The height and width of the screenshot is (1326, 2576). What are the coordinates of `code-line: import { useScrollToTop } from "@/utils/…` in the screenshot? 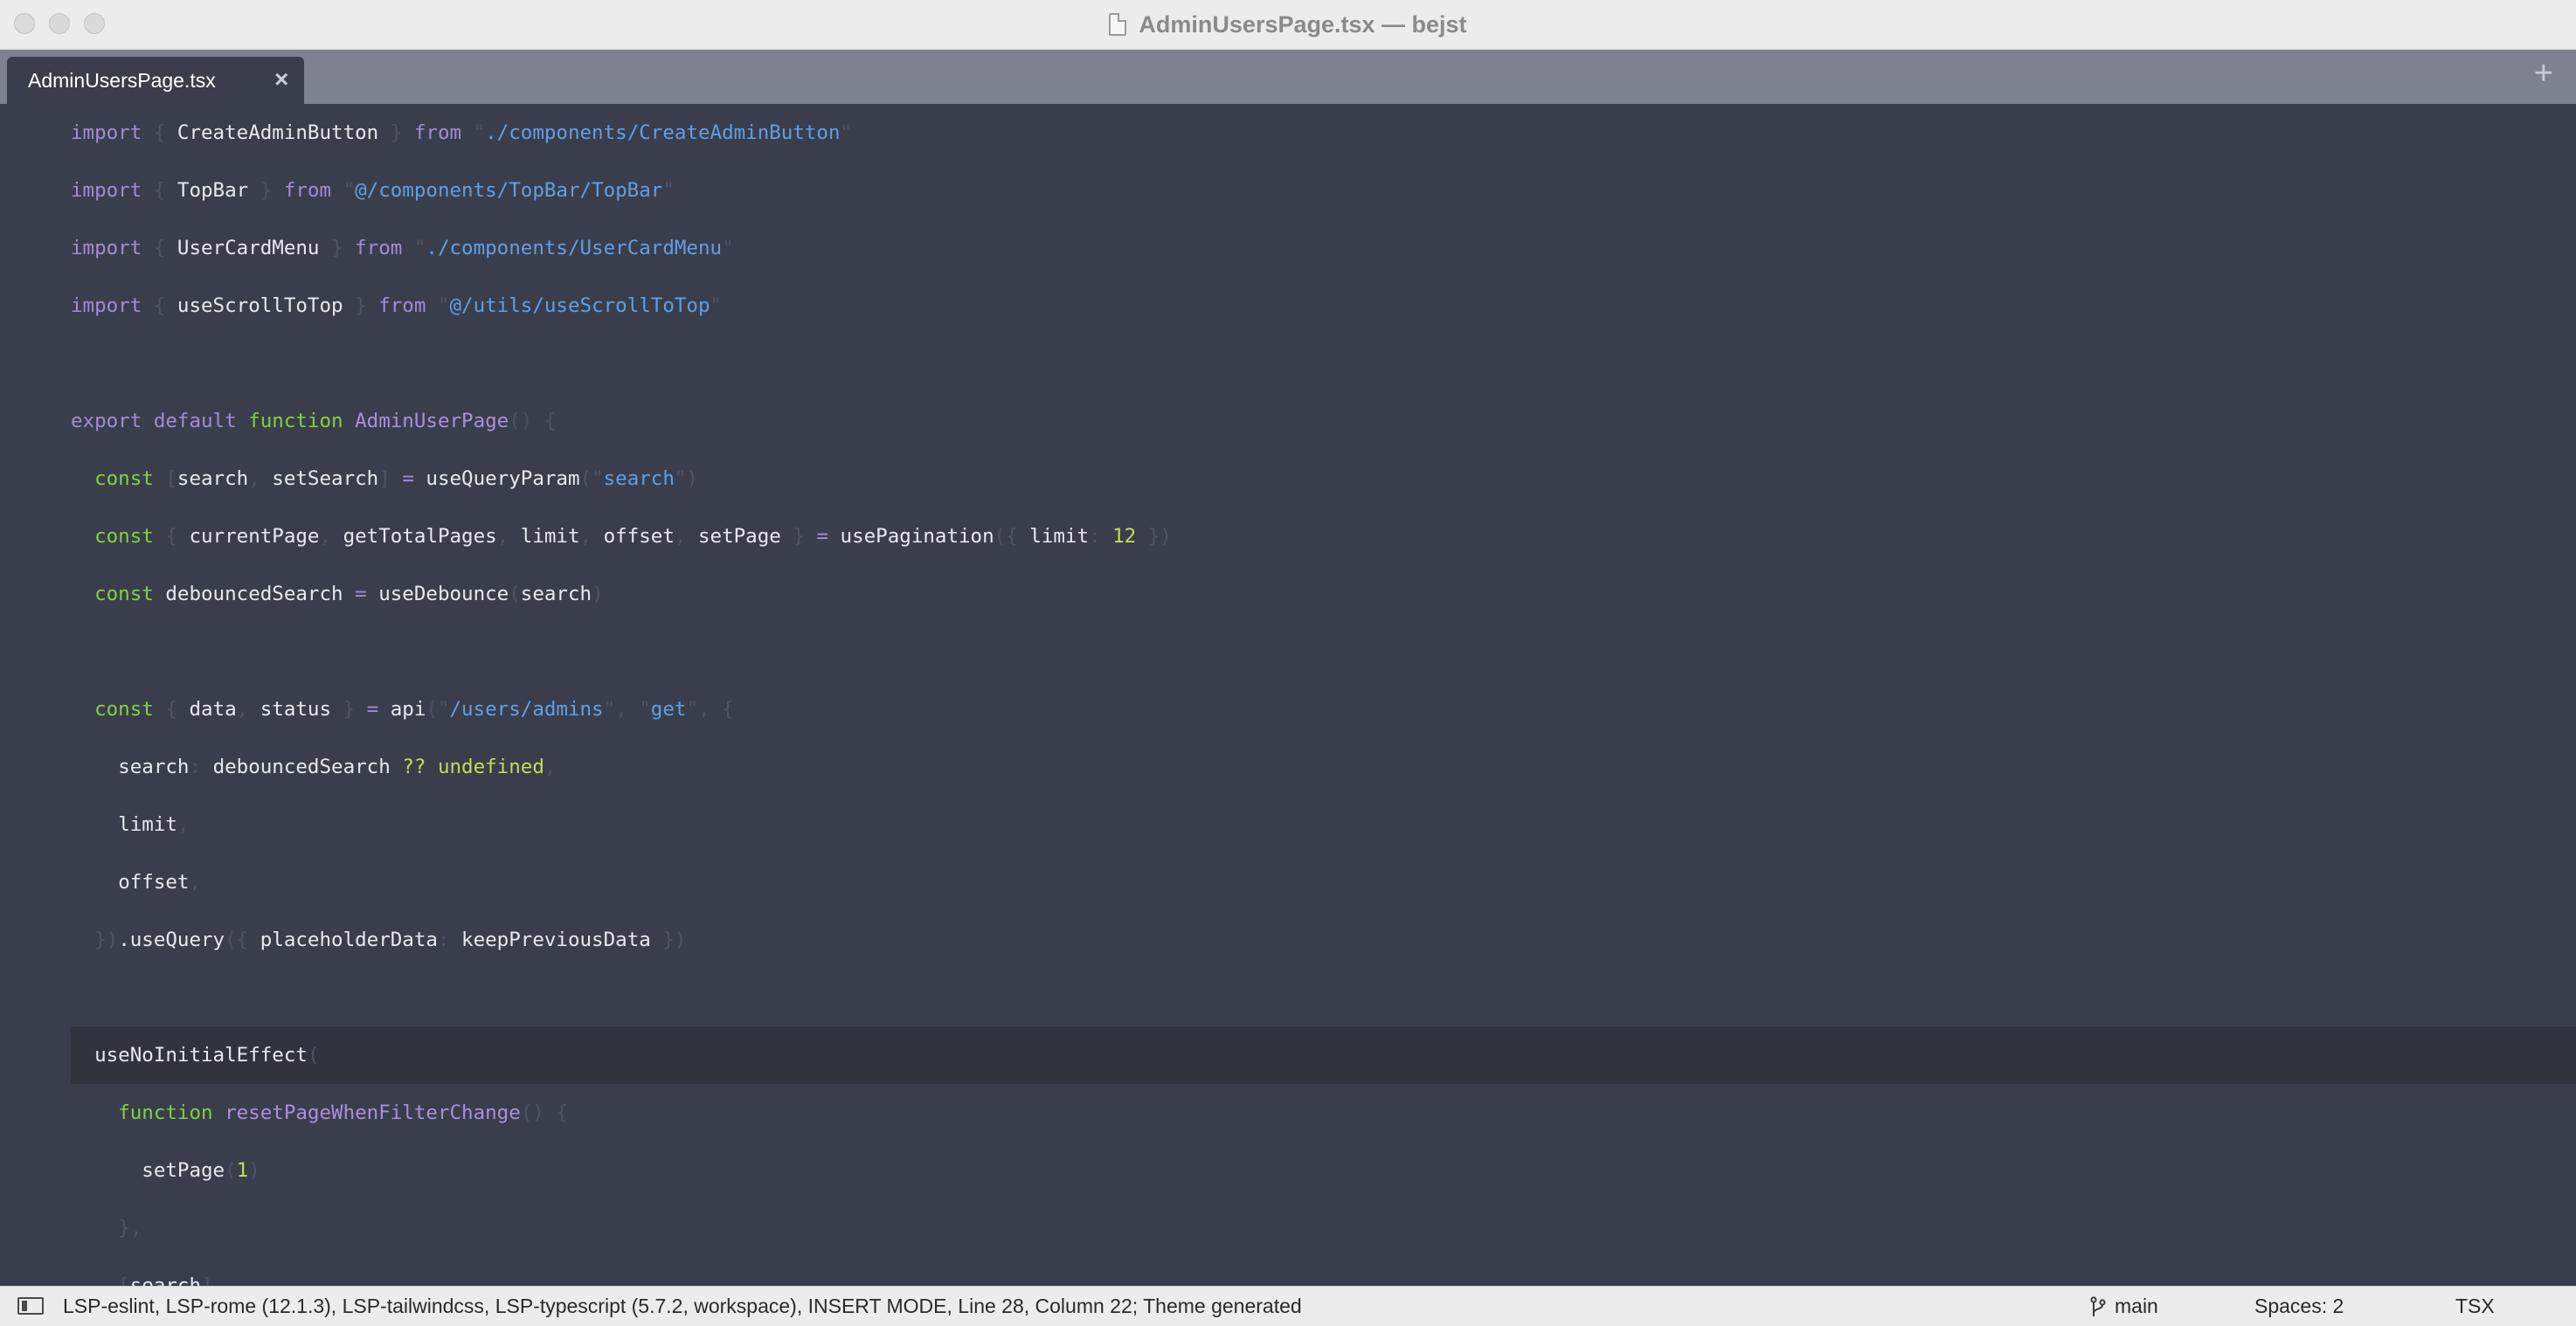 It's located at (1323, 306).